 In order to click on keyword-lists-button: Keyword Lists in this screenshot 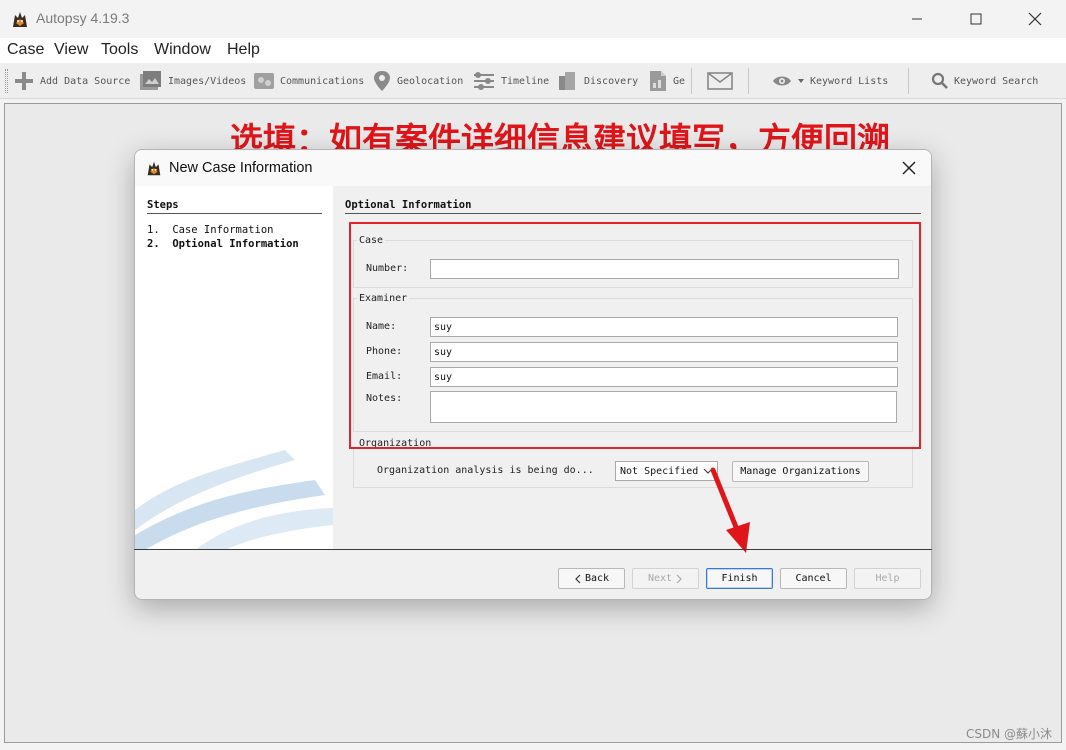, I will do `click(830, 81)`.